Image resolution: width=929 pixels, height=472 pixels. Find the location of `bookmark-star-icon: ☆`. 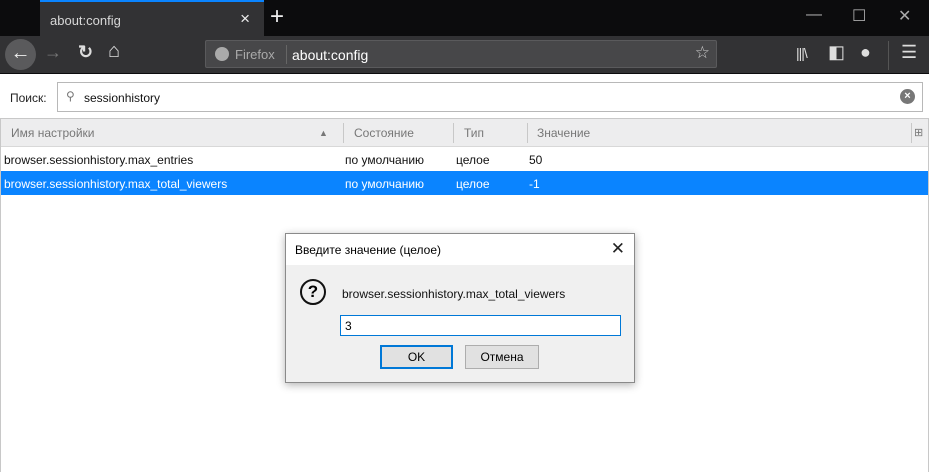

bookmark-star-icon: ☆ is located at coordinates (702, 53).